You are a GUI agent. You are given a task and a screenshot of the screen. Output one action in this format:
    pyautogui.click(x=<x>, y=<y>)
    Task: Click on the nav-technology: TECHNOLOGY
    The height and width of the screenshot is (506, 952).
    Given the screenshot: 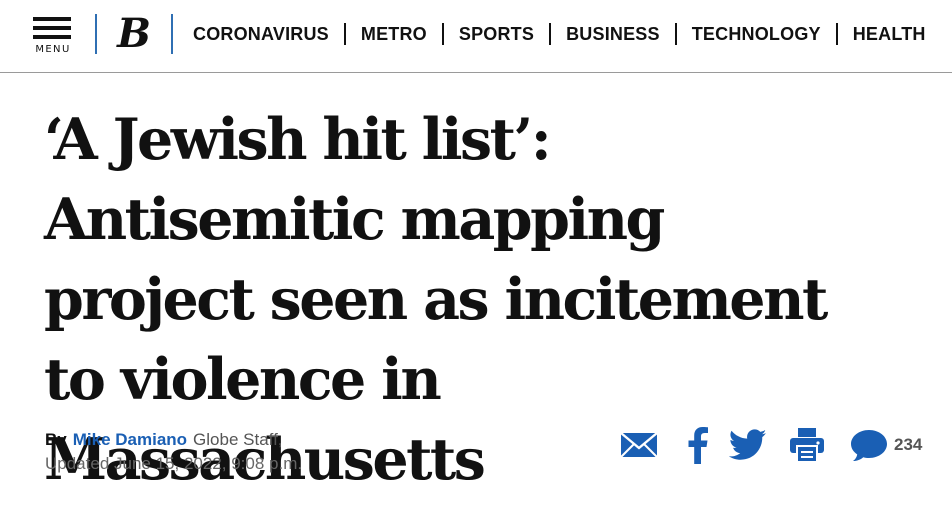 What is the action you would take?
    pyautogui.click(x=756, y=34)
    